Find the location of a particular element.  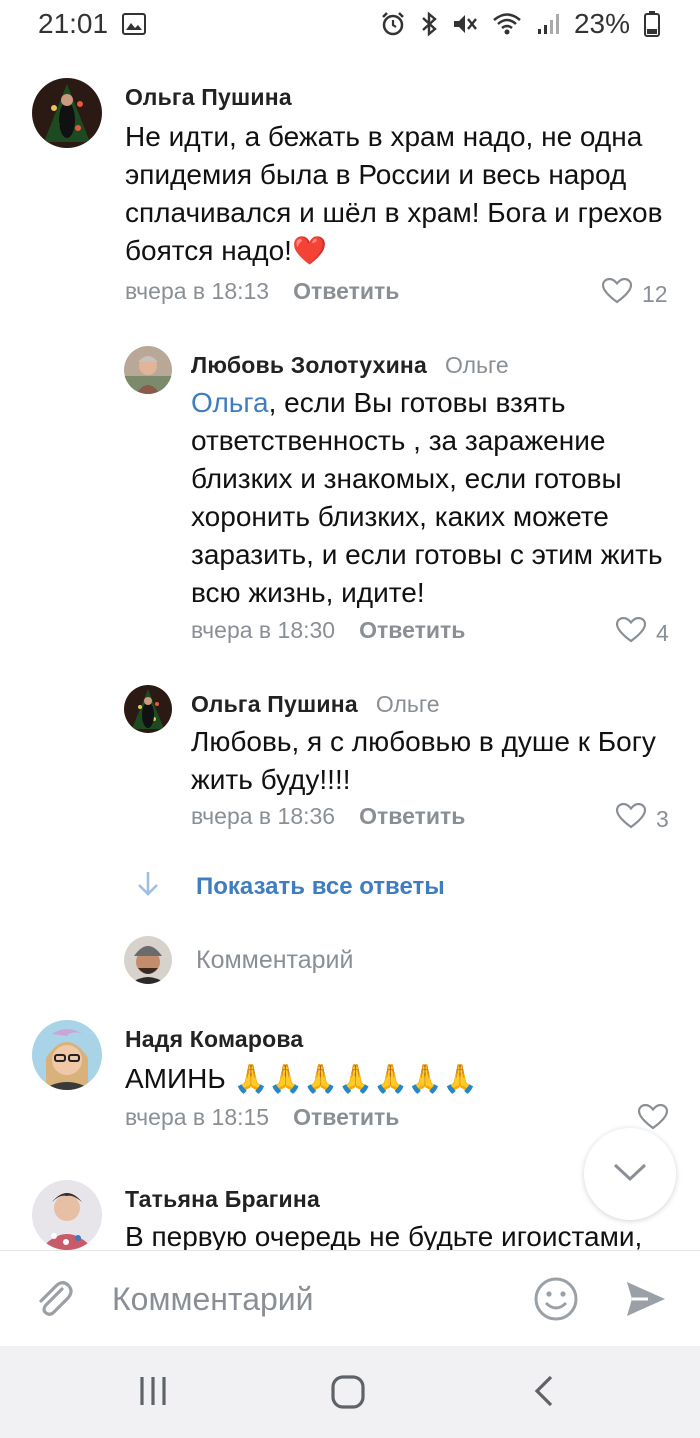

author-name: Любовь Золотухина is located at coordinates (309, 365).